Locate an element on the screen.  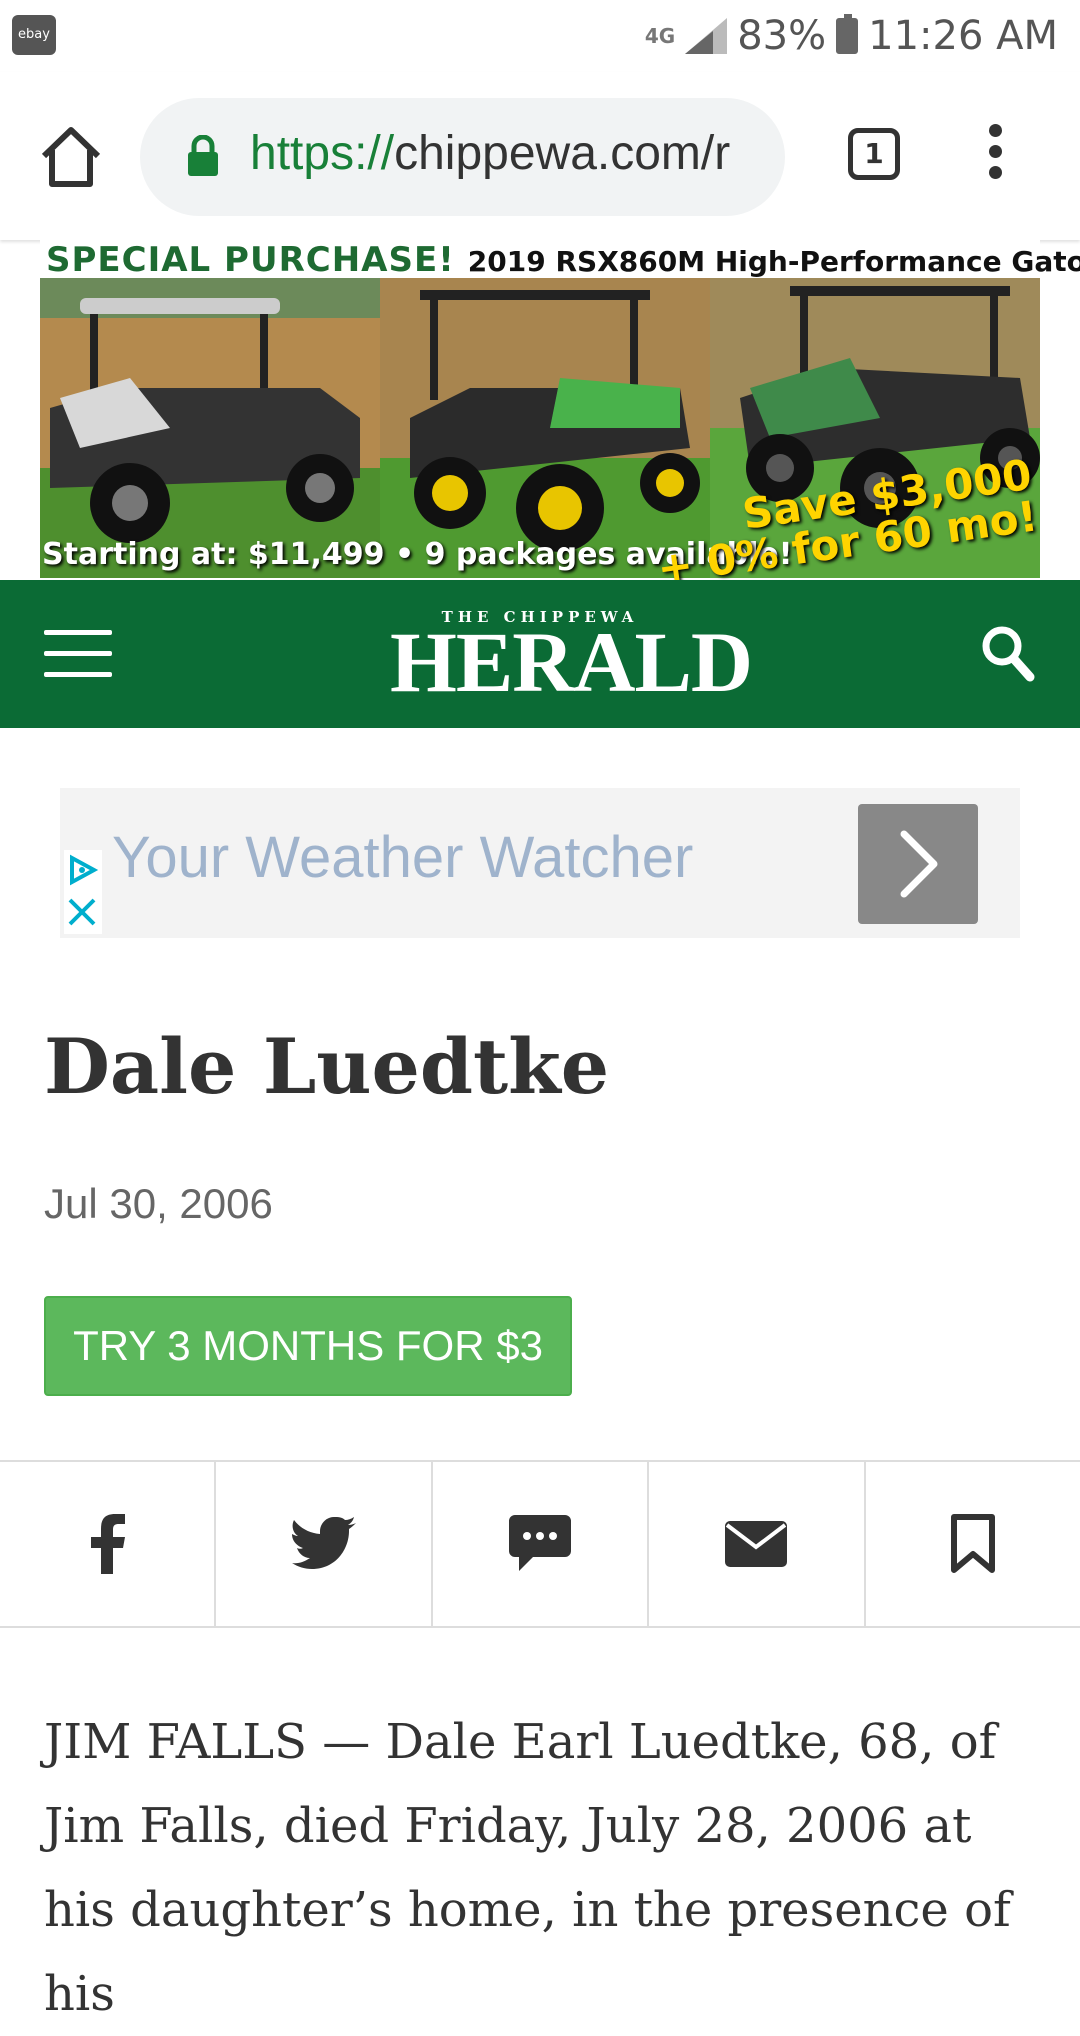
ad-special-text: SPECIAL PURCHASE! is located at coordinates (250, 260).